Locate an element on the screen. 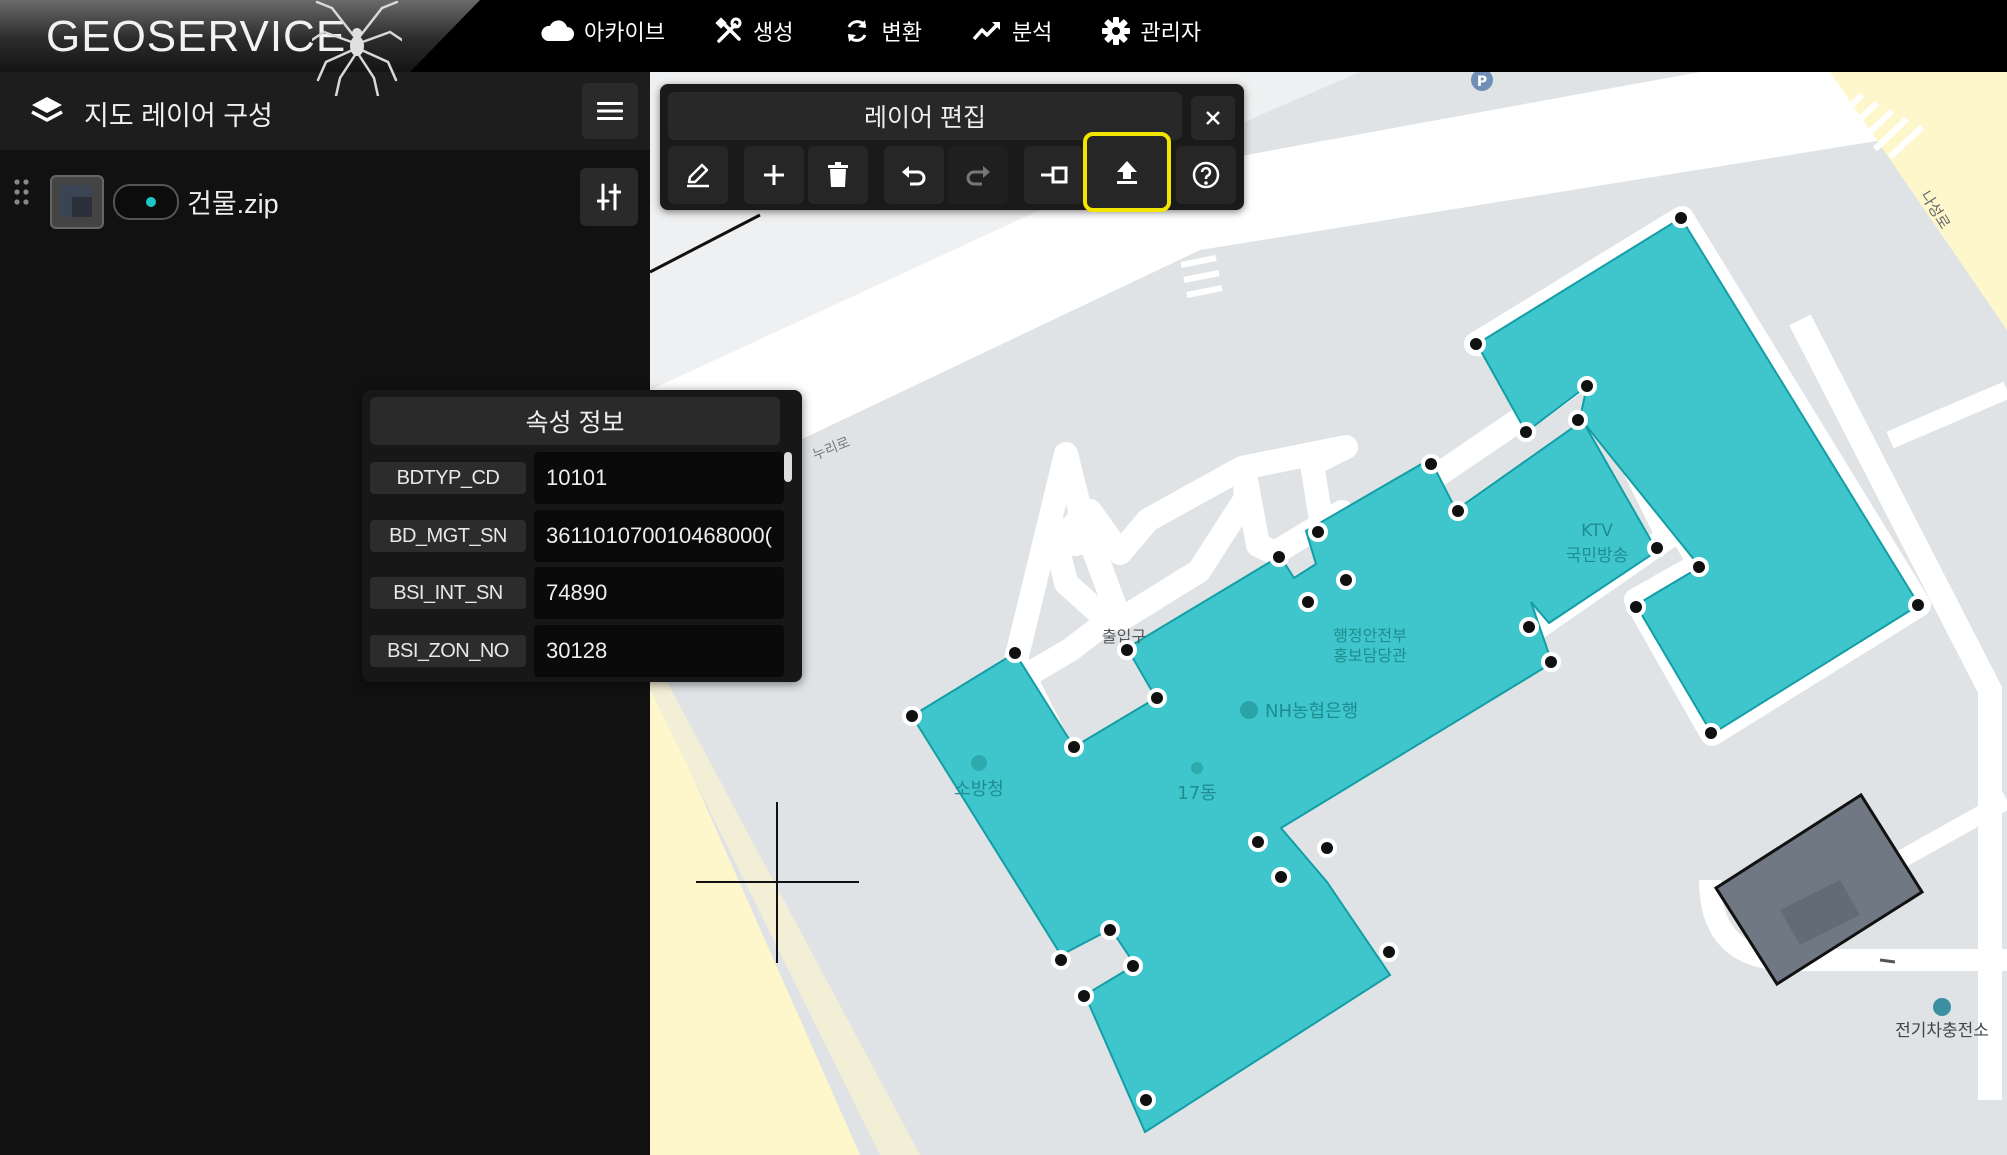 This screenshot has width=2007, height=1155. layers-icon is located at coordinates (47, 109).